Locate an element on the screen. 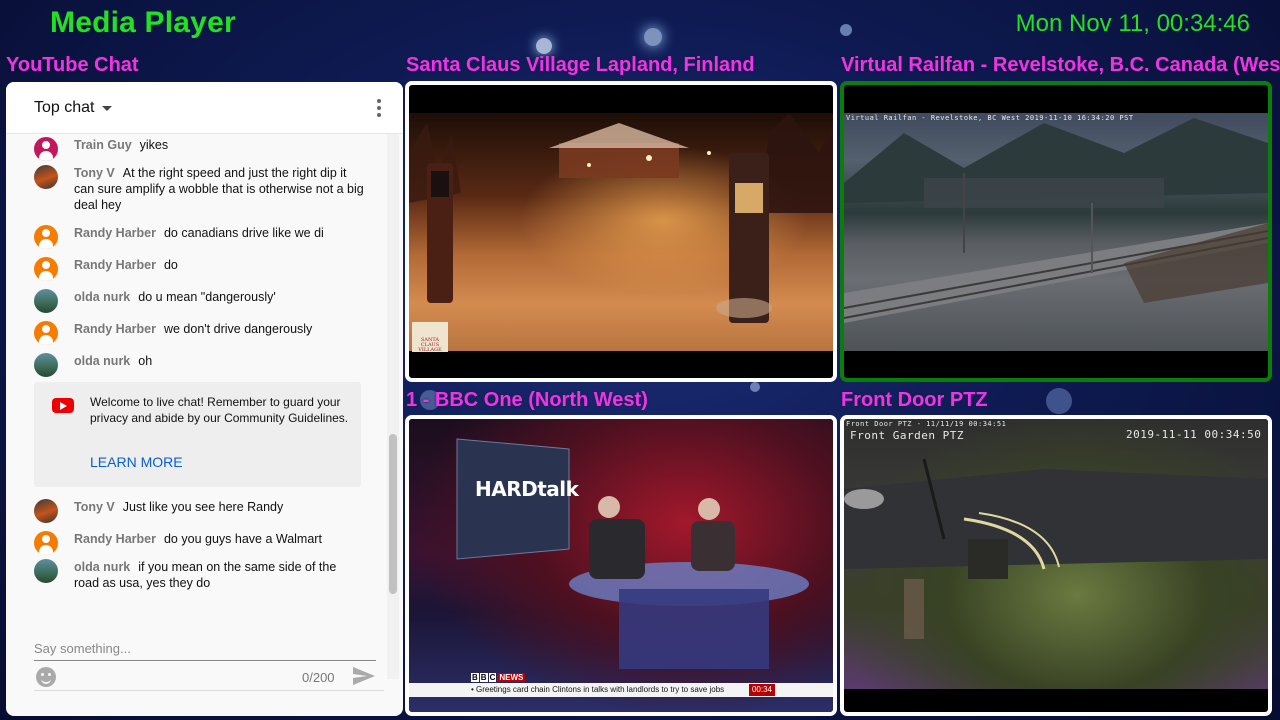  more-options-icon is located at coordinates (379, 108).